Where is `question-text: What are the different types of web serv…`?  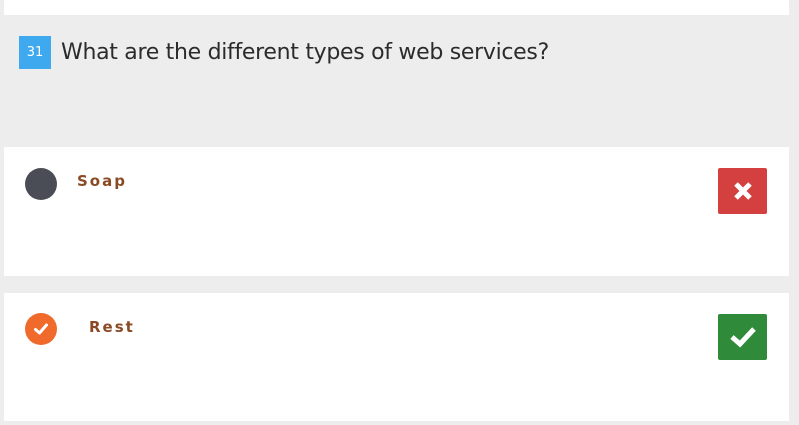
question-text: What are the different types of web serv… is located at coordinates (305, 52).